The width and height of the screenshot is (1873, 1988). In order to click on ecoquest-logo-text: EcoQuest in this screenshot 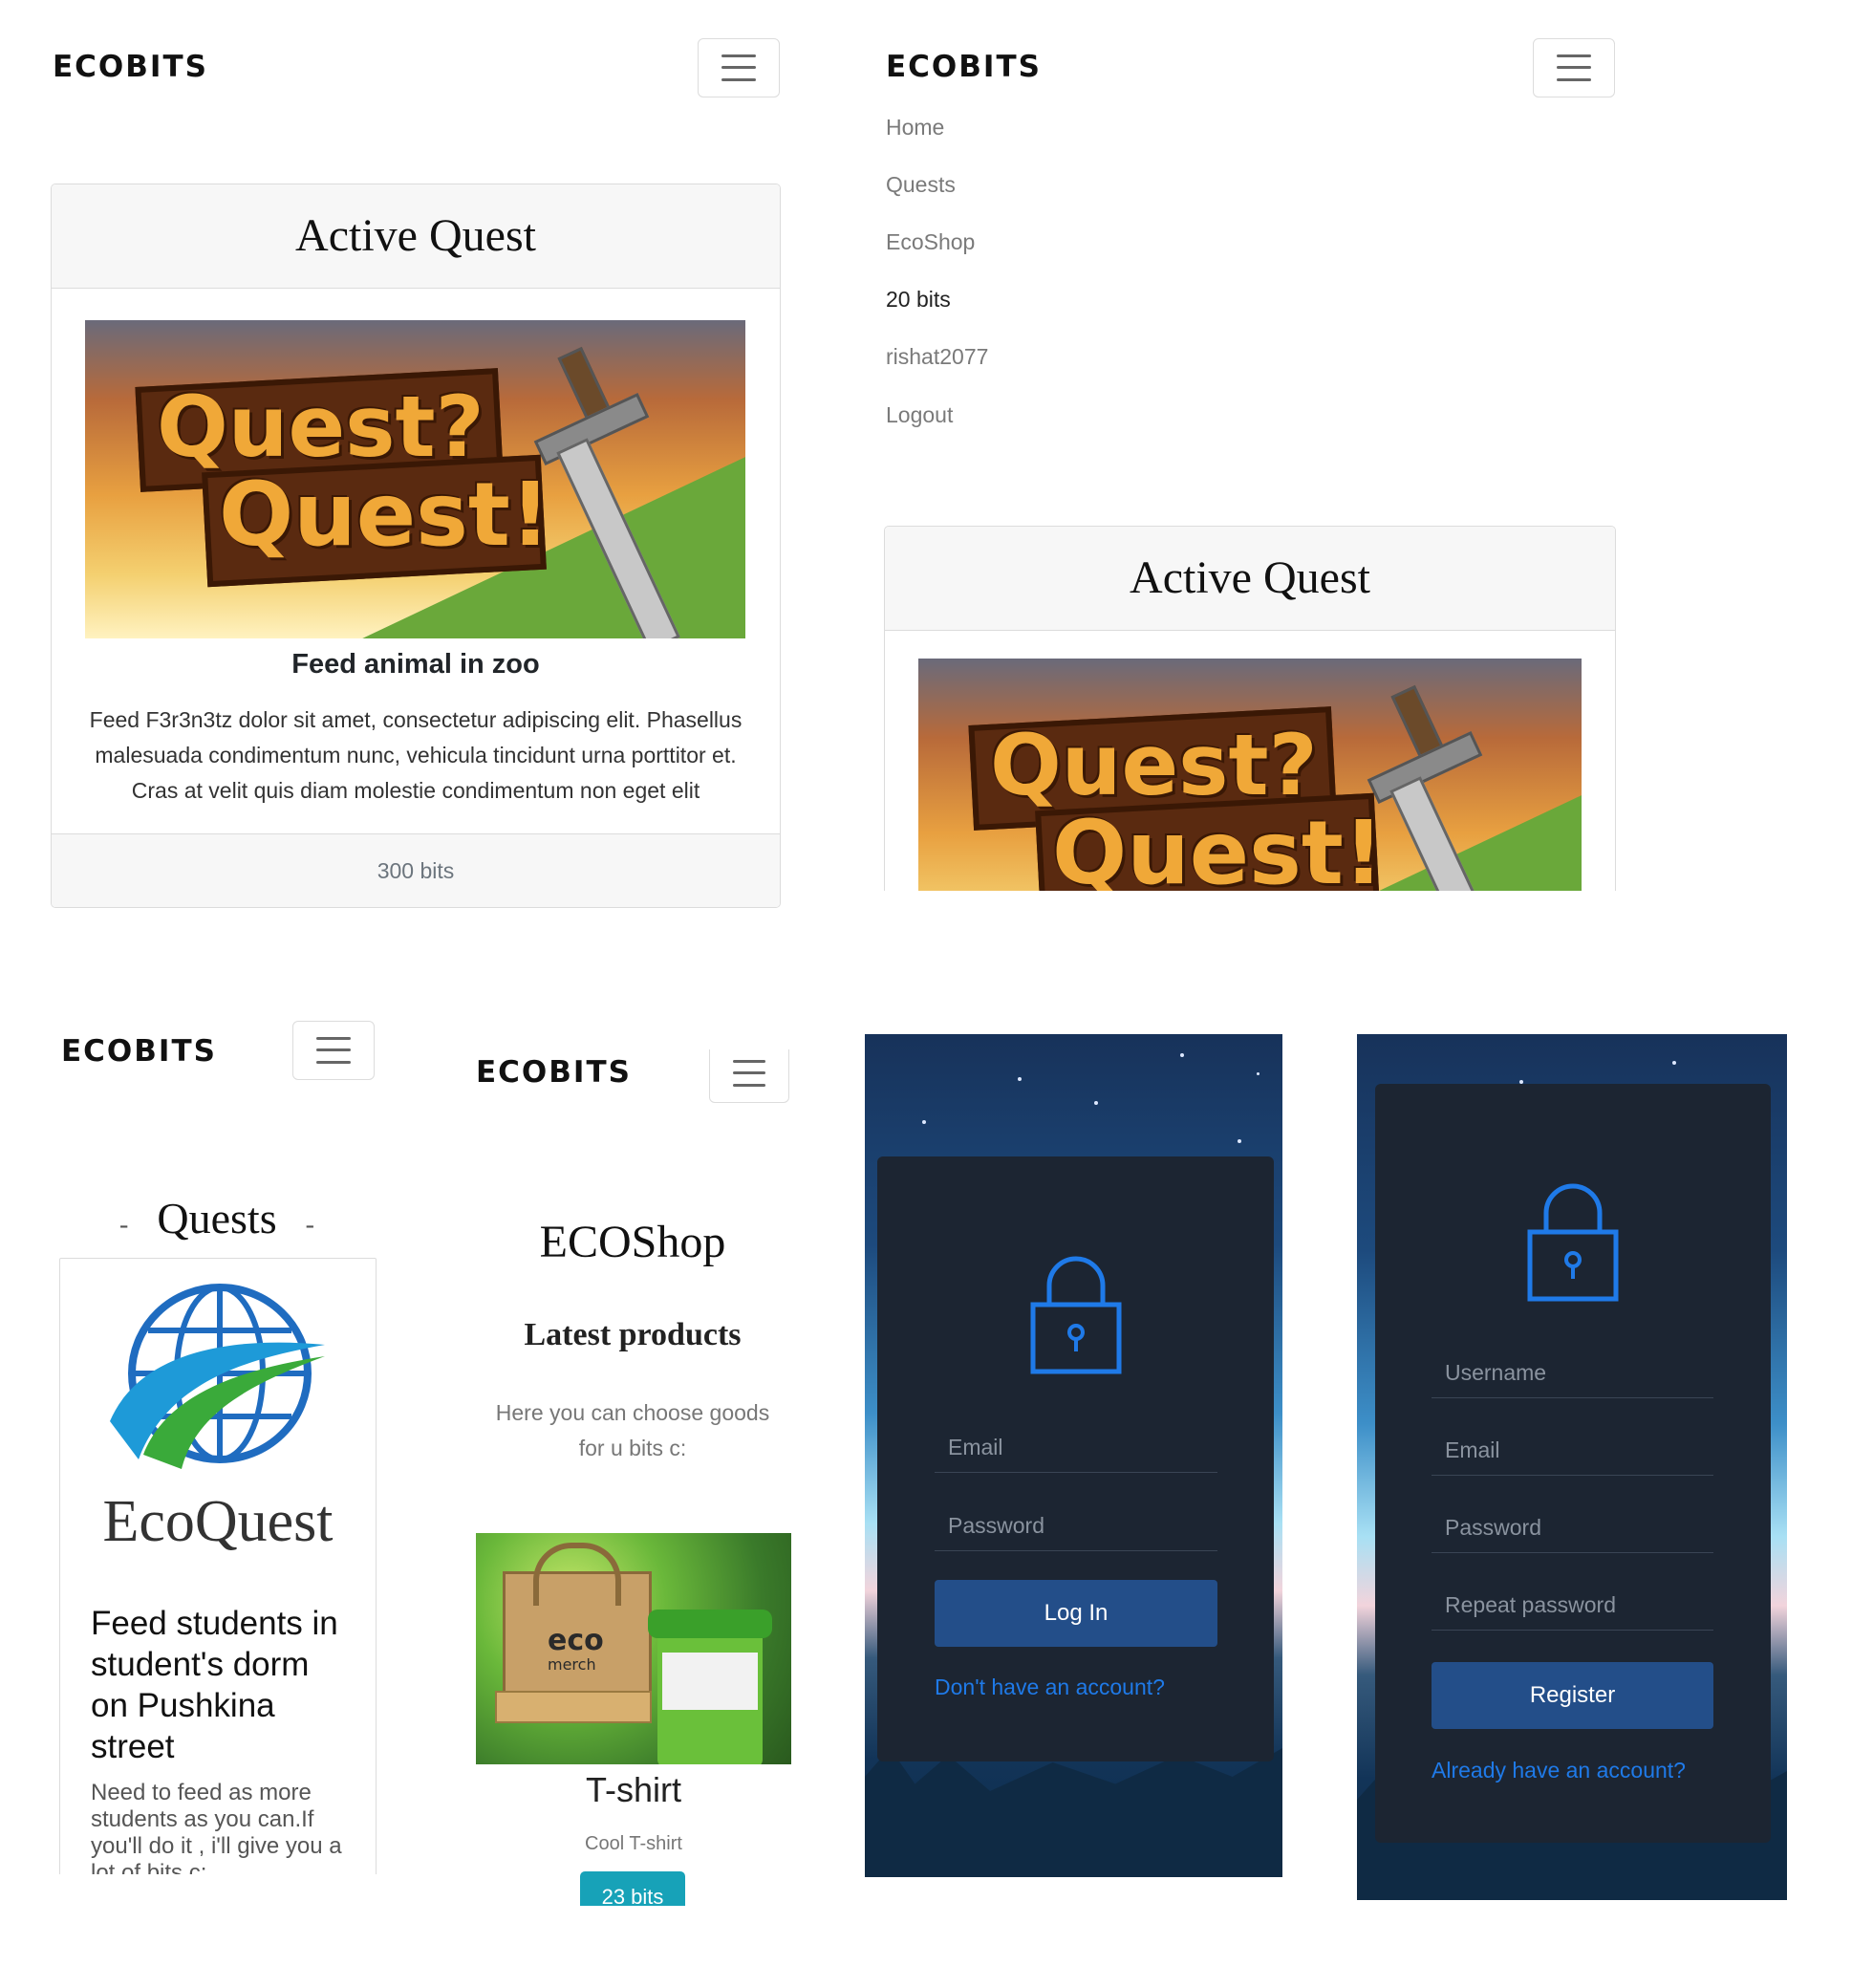, I will do `click(218, 1521)`.